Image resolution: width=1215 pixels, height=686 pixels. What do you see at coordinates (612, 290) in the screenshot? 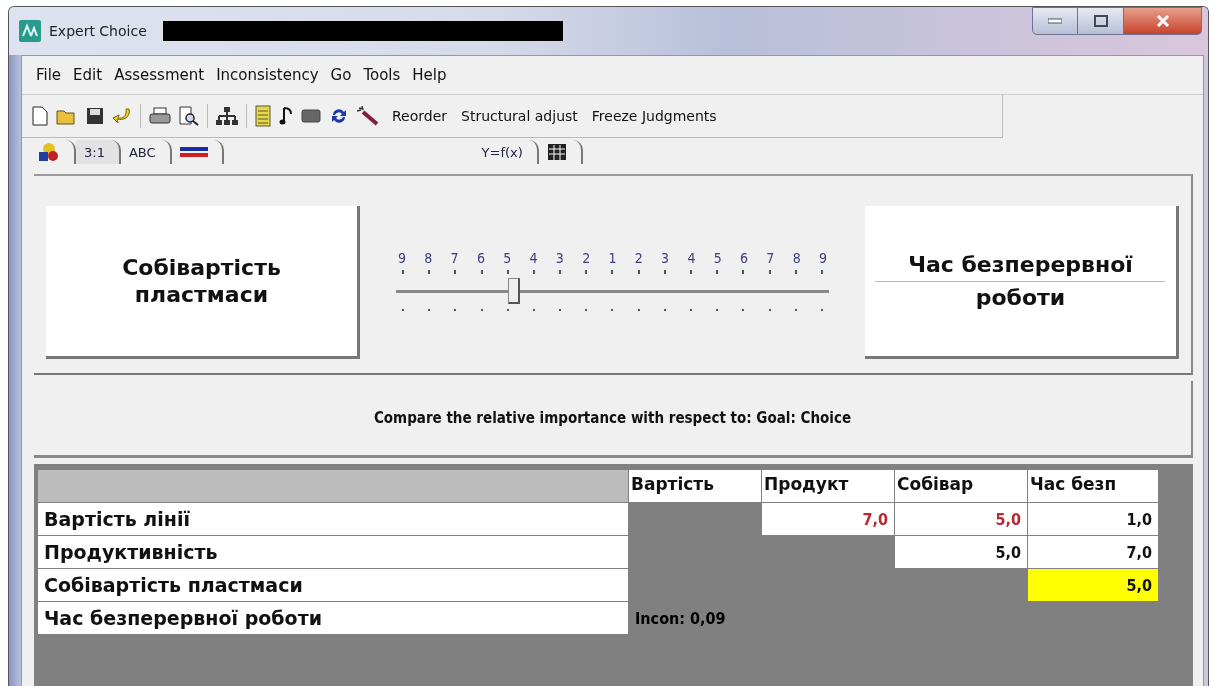
I see `judgment-slider` at bounding box center [612, 290].